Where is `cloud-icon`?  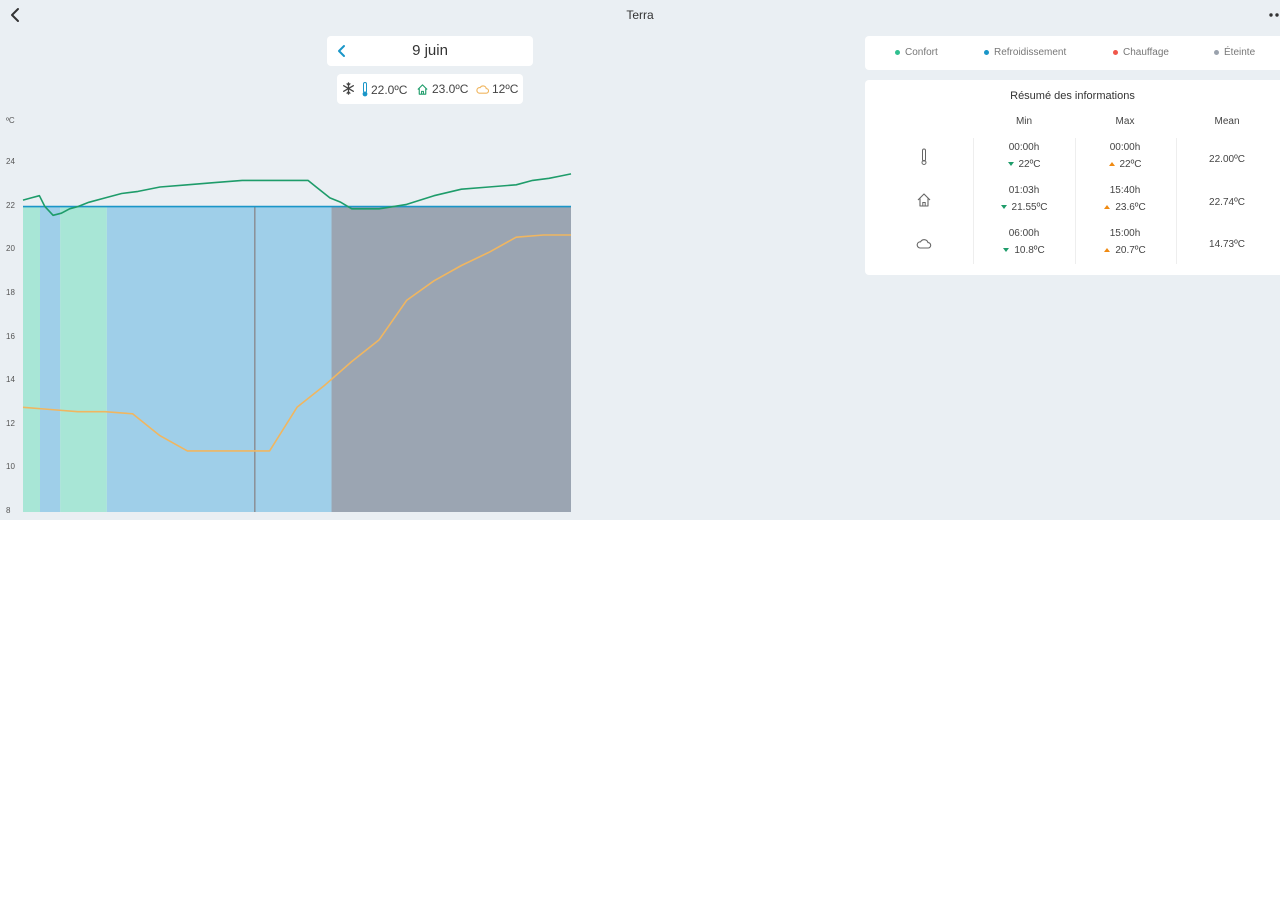 cloud-icon is located at coordinates (924, 244).